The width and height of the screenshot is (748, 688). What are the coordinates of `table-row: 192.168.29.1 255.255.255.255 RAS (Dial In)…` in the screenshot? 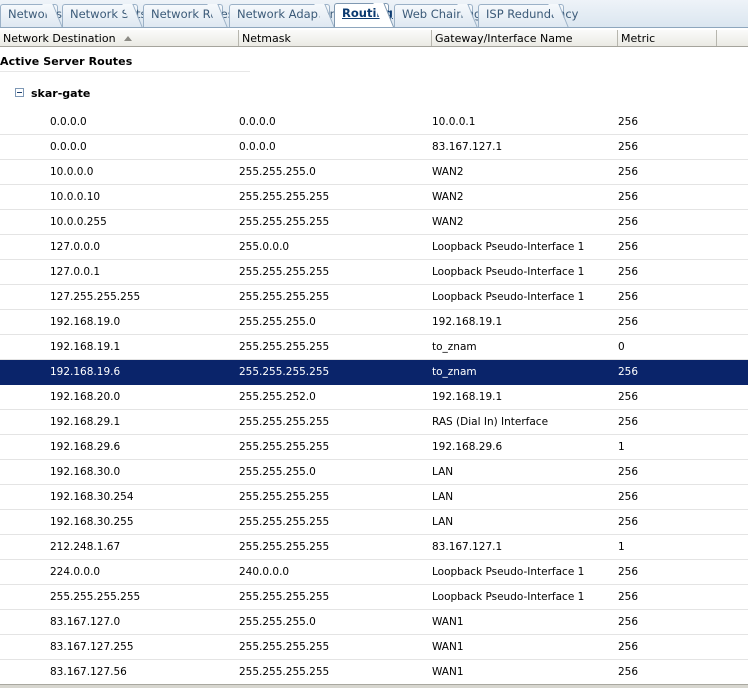 It's located at (374, 422).